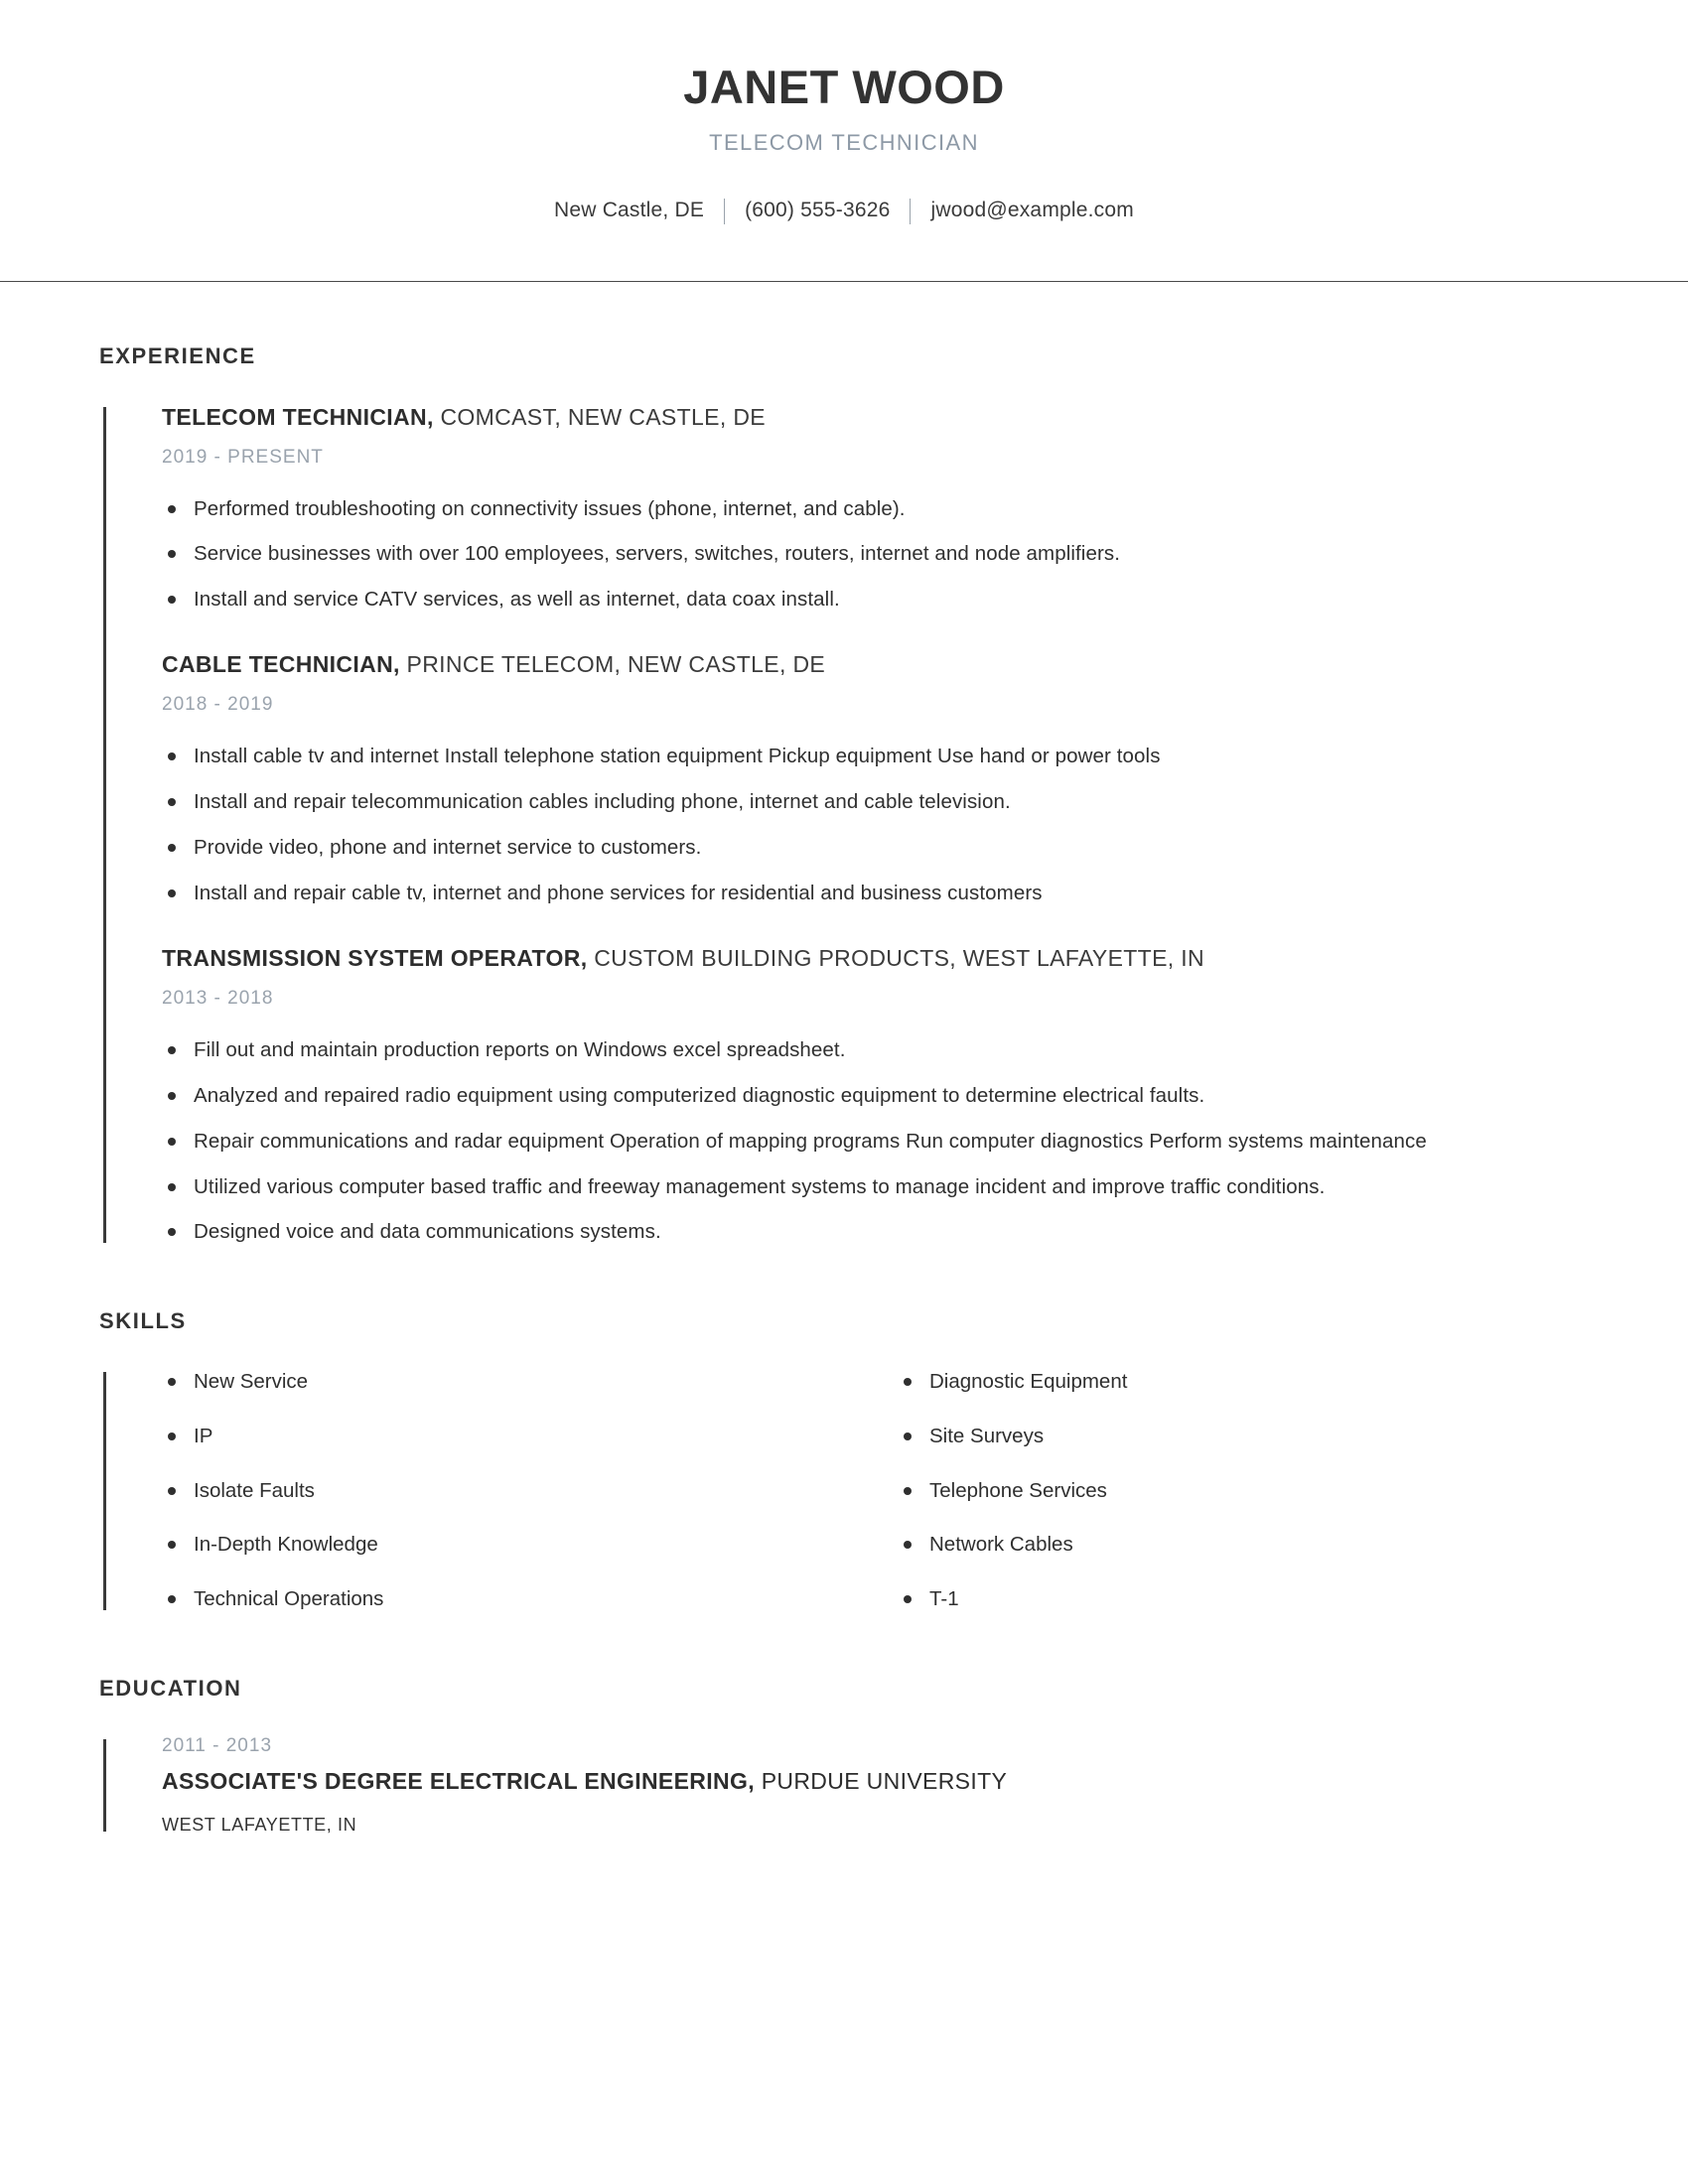  Describe the element at coordinates (1031, 210) in the screenshot. I see `contact-email: jwood@example.com` at that location.